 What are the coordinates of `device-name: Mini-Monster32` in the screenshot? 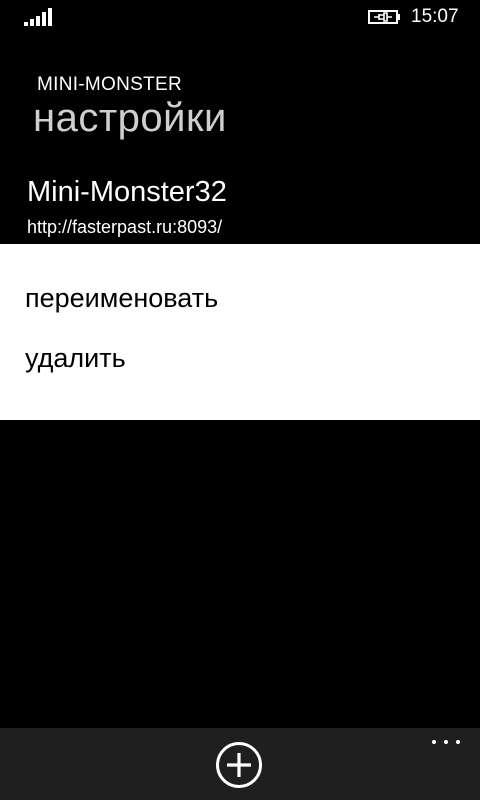 It's located at (127, 192).